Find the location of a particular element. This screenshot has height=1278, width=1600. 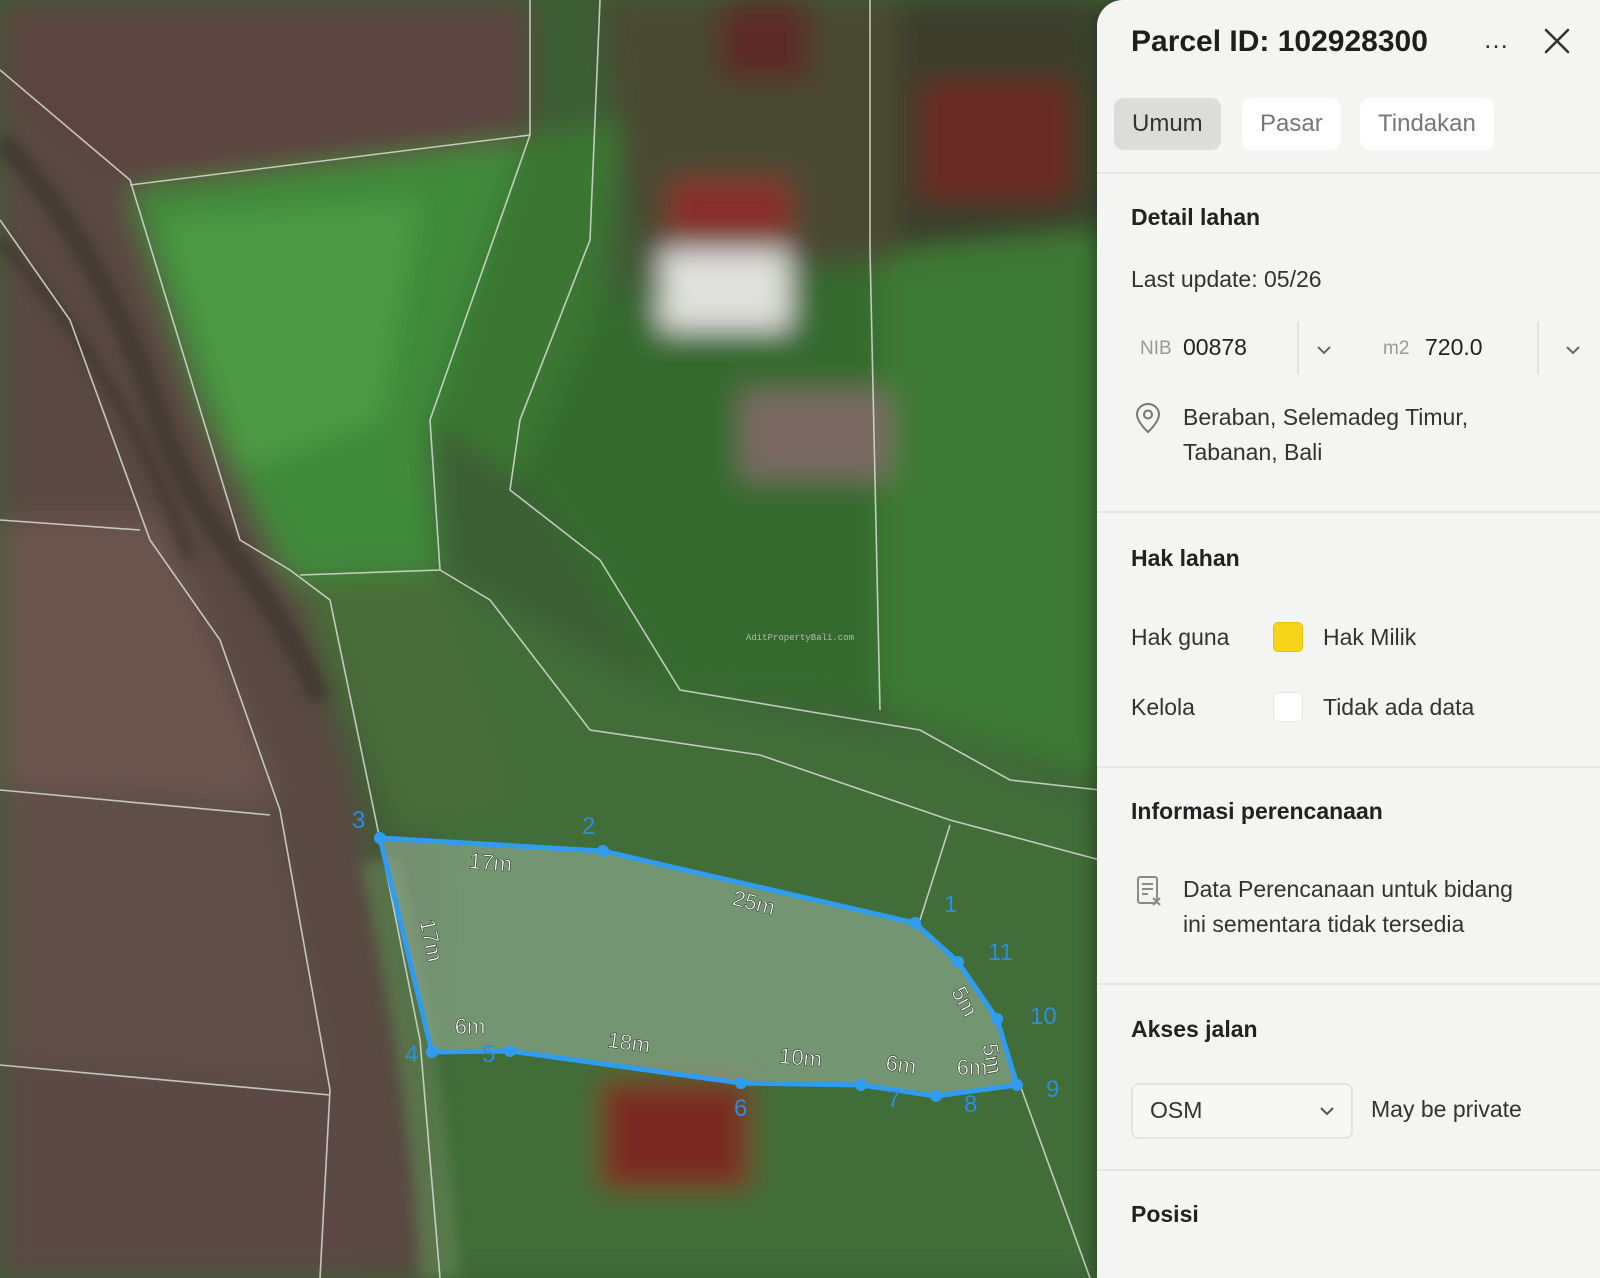

edge-length-label: 10m is located at coordinates (800, 1057).